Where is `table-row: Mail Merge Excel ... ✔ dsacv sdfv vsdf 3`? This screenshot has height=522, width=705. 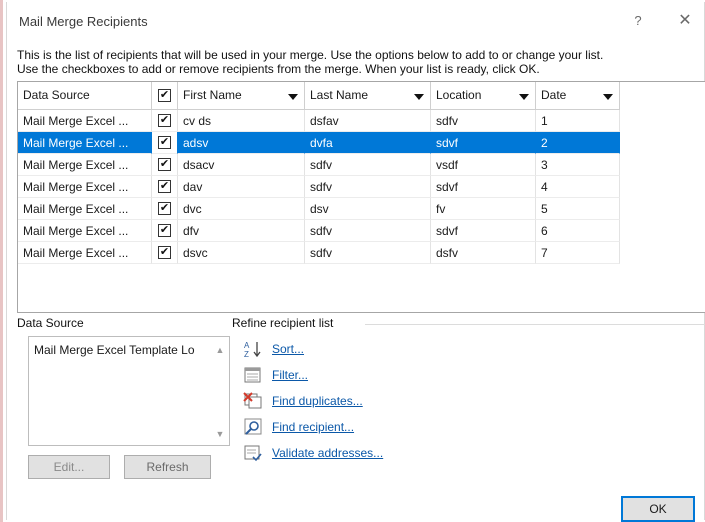
table-row: Mail Merge Excel ... ✔ dsacv sdfv vsdf 3 is located at coordinates (319, 165).